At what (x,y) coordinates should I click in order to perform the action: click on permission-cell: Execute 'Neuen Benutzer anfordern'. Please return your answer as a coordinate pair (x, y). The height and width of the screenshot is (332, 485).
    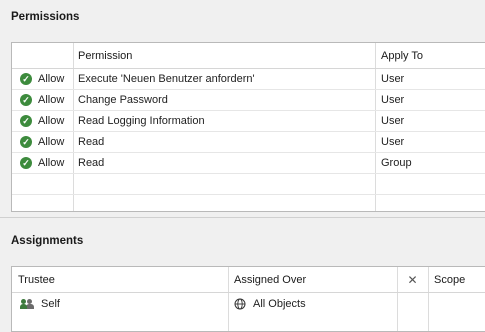
    Looking at the image, I should click on (166, 79).